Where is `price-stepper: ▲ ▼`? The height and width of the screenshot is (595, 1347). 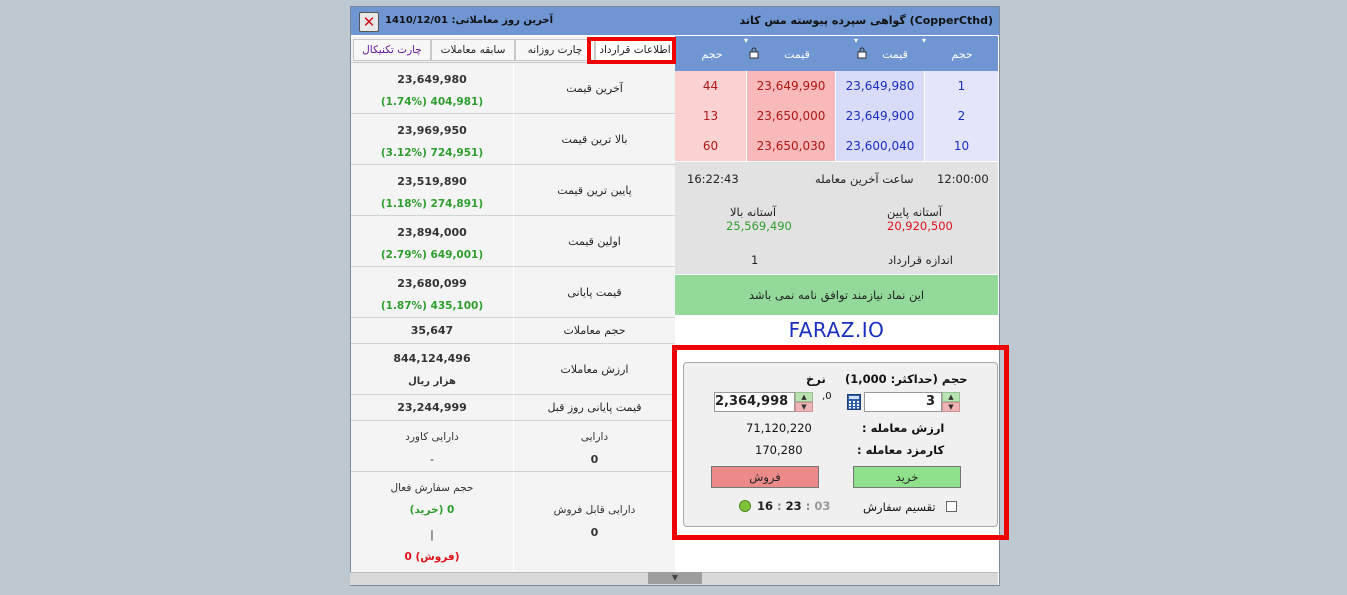 price-stepper: ▲ ▼ is located at coordinates (804, 402).